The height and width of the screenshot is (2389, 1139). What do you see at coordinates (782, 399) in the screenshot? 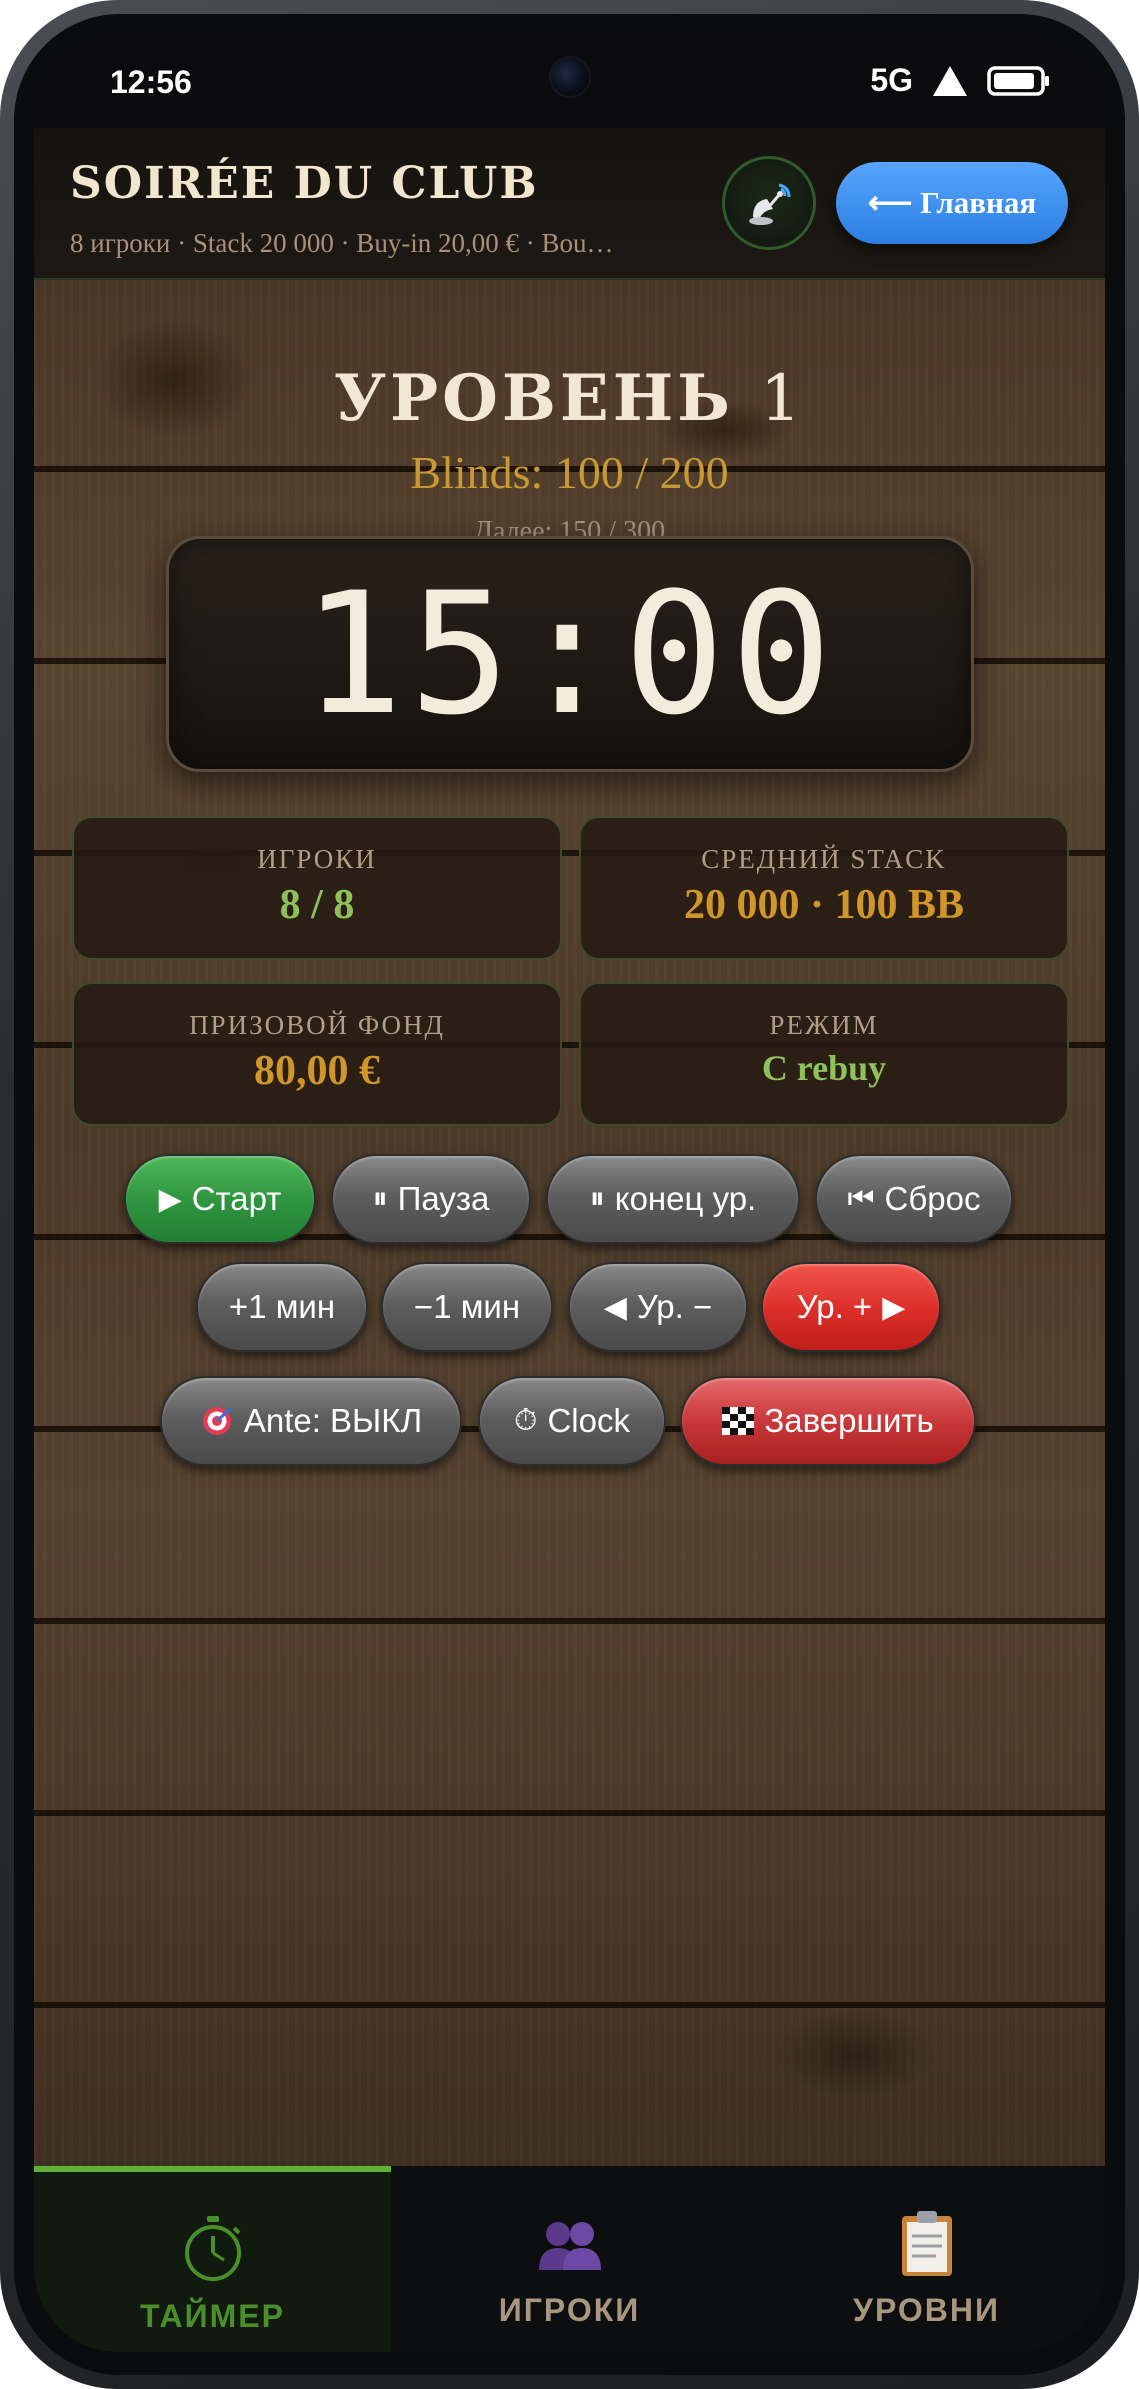
I see `level-number: 1` at bounding box center [782, 399].